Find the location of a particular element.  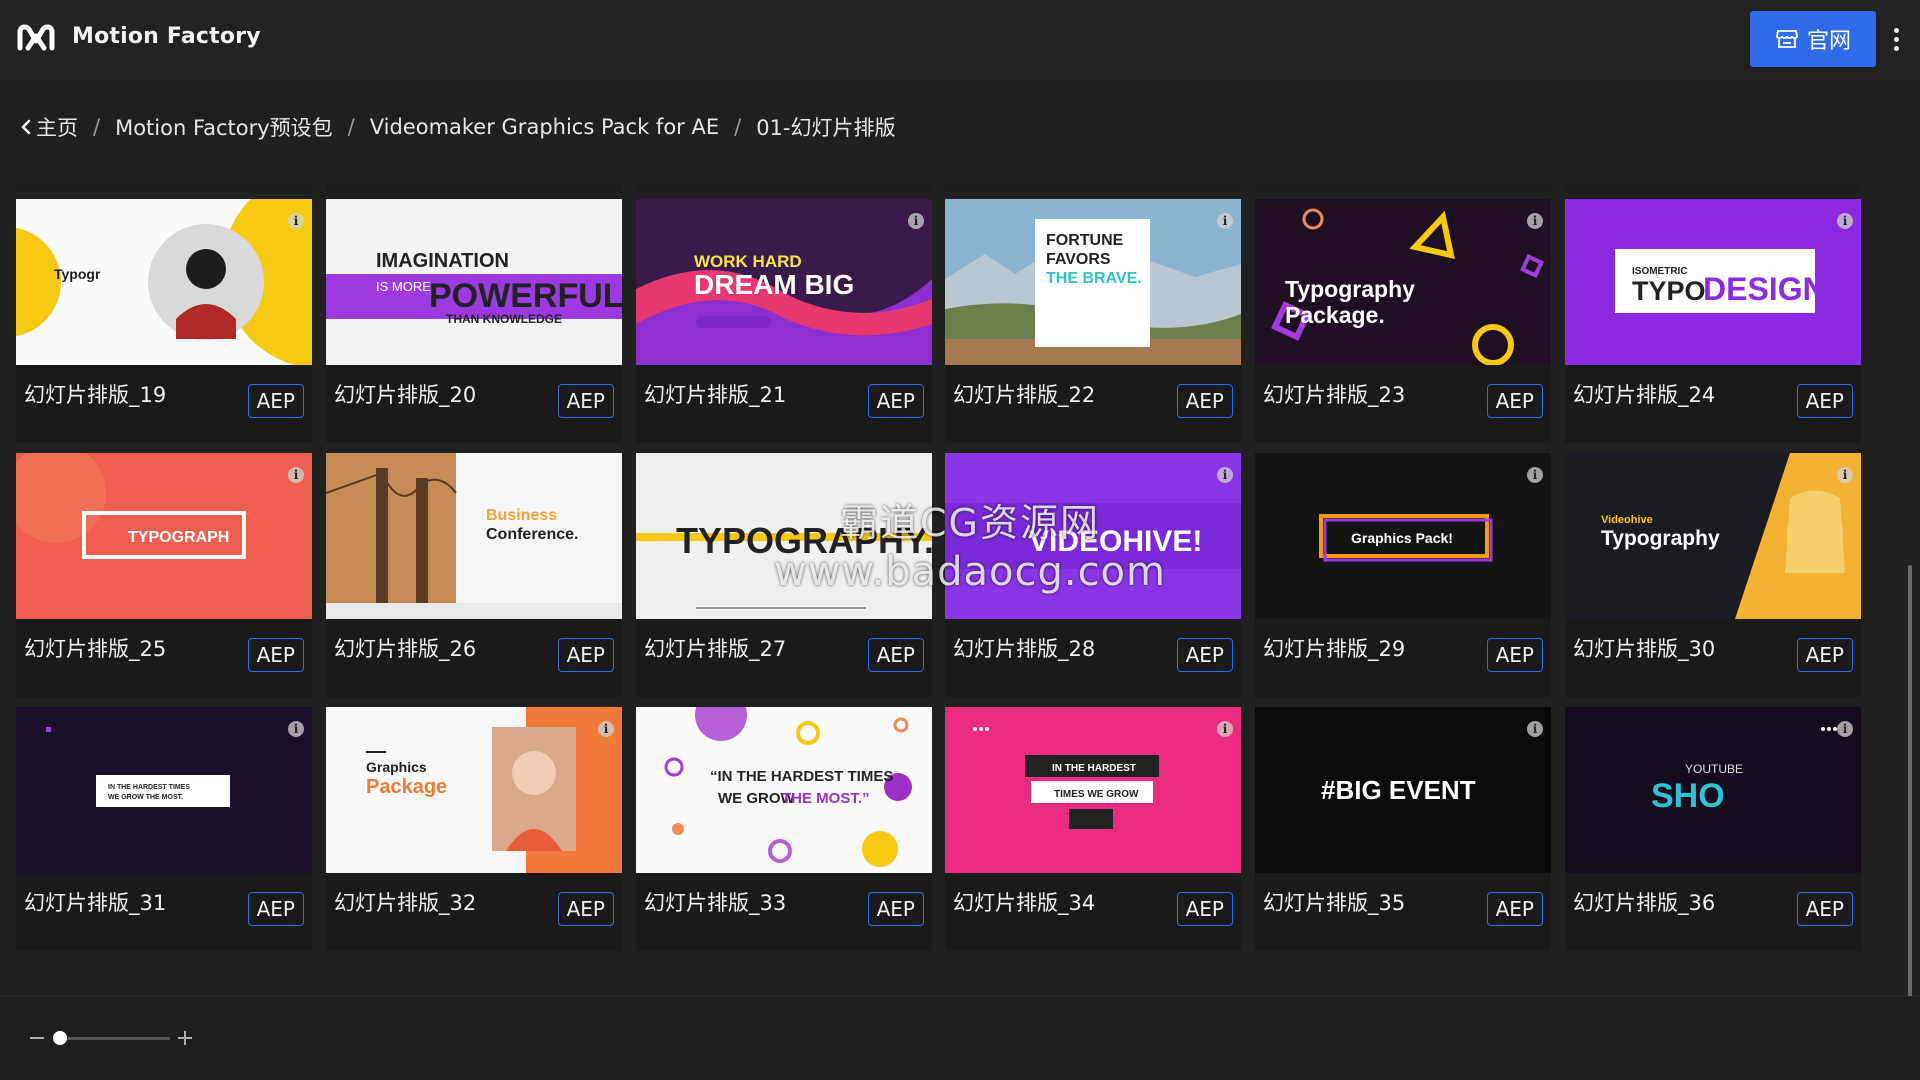

asset-card: YOUTUBE SHO i 幻灯片排版_36 AEP is located at coordinates (1713, 829).